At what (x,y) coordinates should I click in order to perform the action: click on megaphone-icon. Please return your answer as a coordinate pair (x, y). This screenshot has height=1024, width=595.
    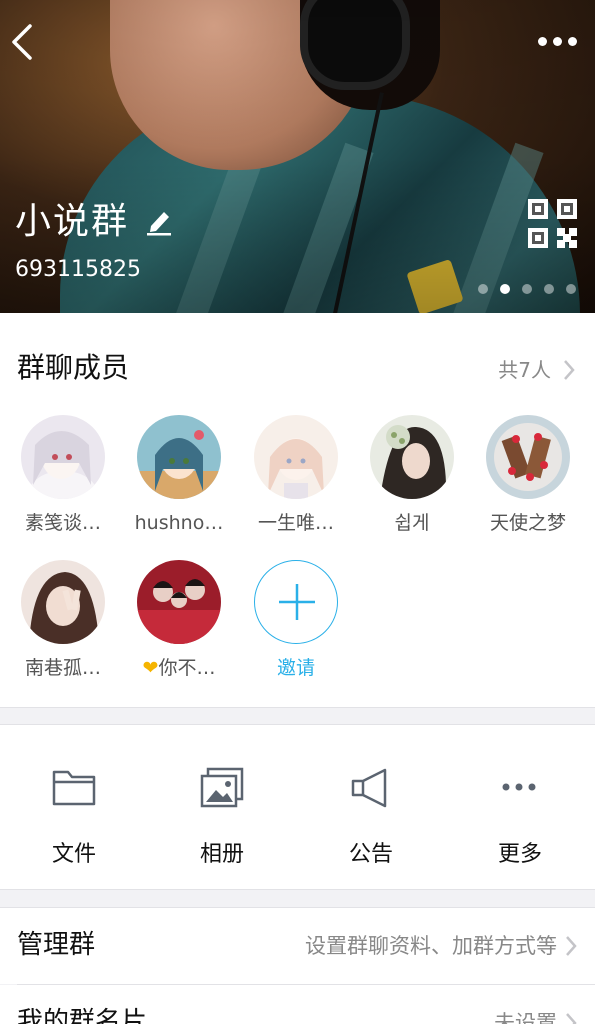
    Looking at the image, I should click on (369, 788).